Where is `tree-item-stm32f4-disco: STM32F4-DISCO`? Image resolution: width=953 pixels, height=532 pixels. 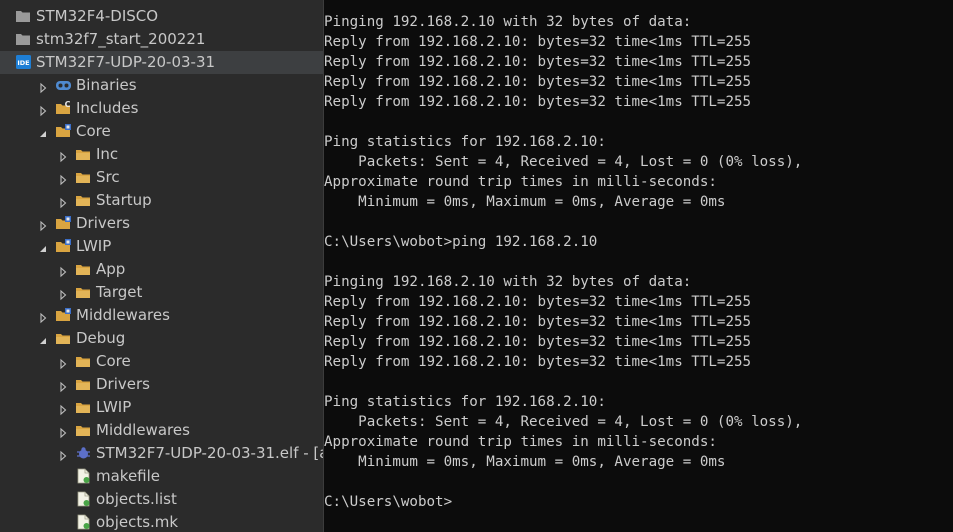 tree-item-stm32f4-disco: STM32F4-DISCO is located at coordinates (161, 16).